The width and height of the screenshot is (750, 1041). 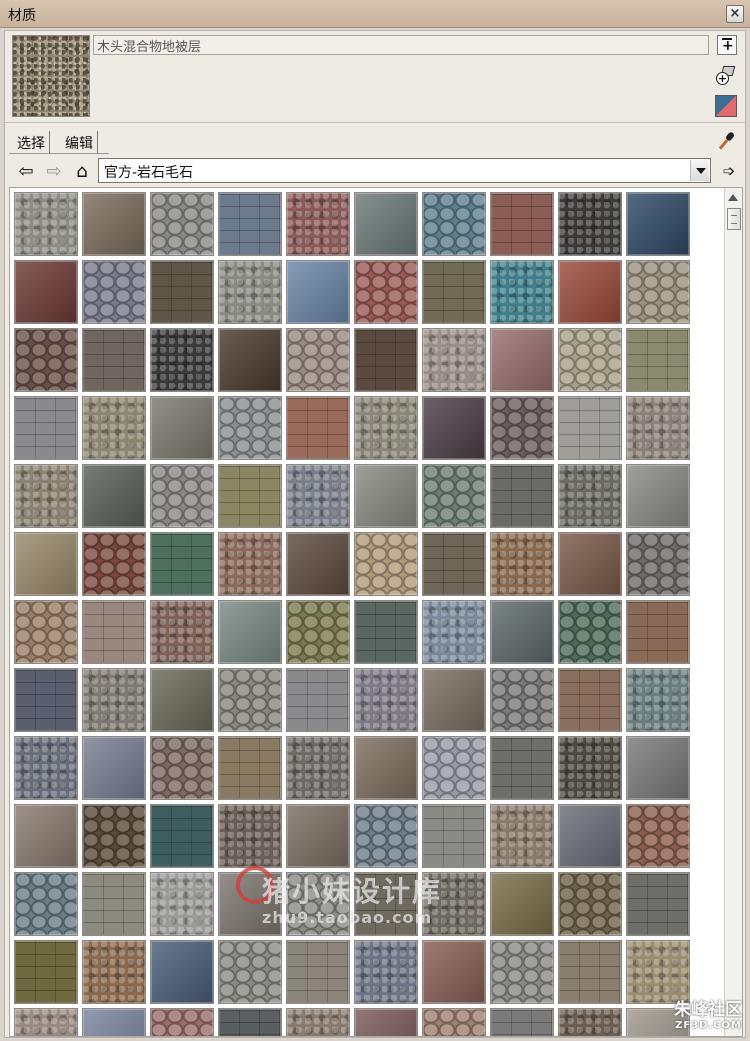 I want to click on scroll-up-icon, so click(x=733, y=197).